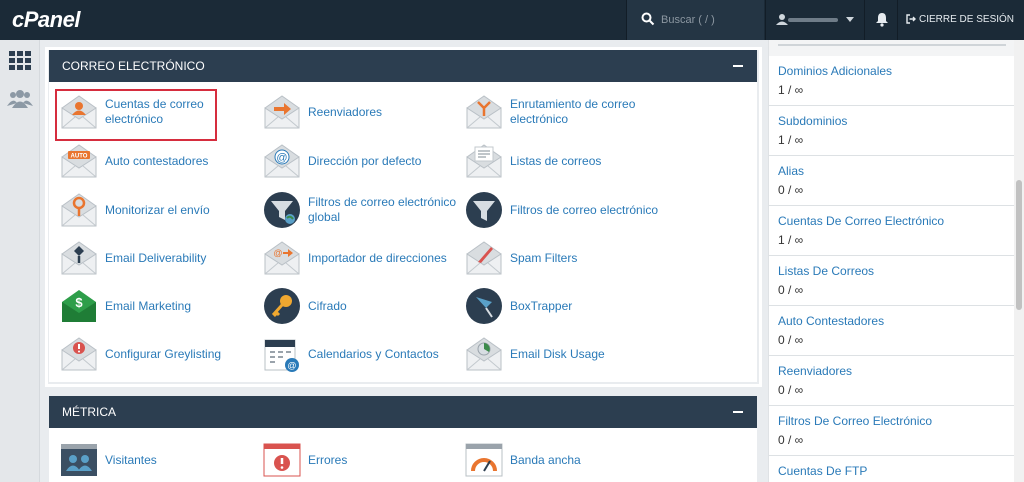 This screenshot has height=482, width=1024. What do you see at coordinates (814, 20) in the screenshot?
I see `user-menu` at bounding box center [814, 20].